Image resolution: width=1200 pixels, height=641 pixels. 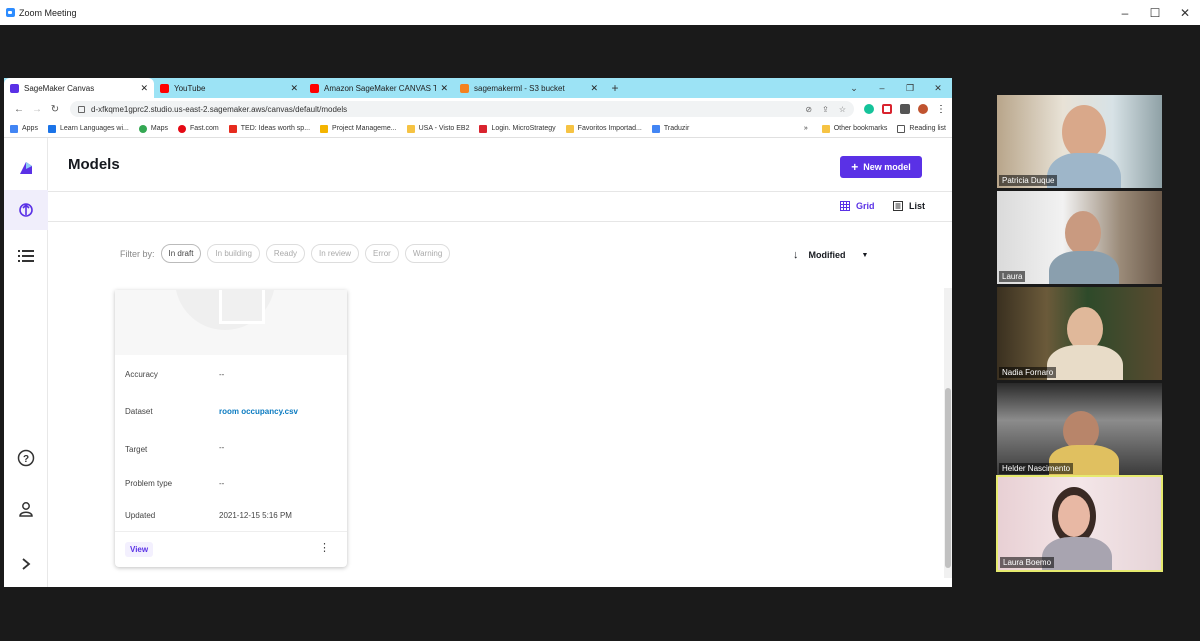 I want to click on list-view-toggle: List, so click(x=909, y=206).